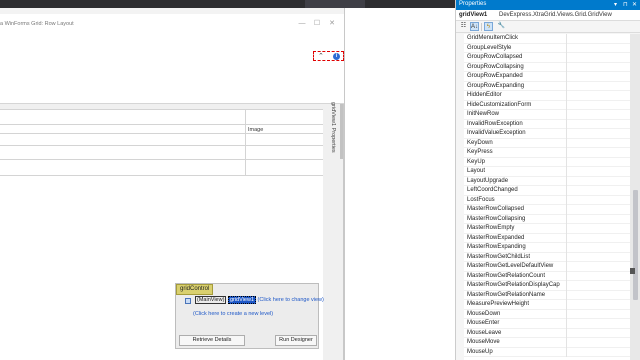 The width and height of the screenshot is (640, 360). I want to click on event-row: GroupLevelStyle, so click(547, 48).